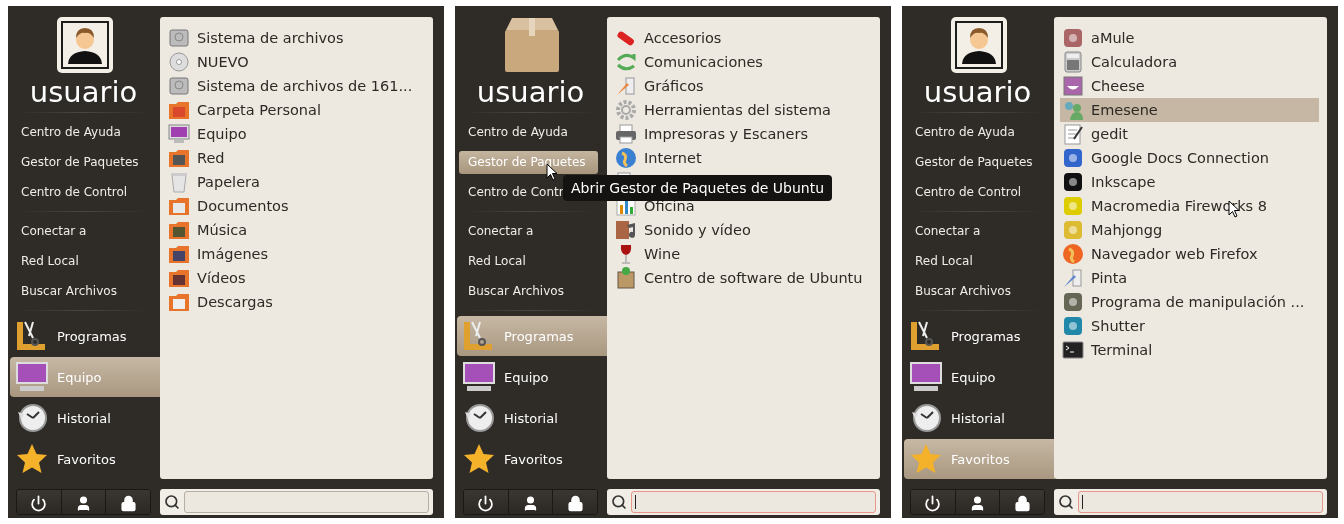  Describe the element at coordinates (1127, 230) in the screenshot. I see `menu-item-label: Mahjongg` at that location.